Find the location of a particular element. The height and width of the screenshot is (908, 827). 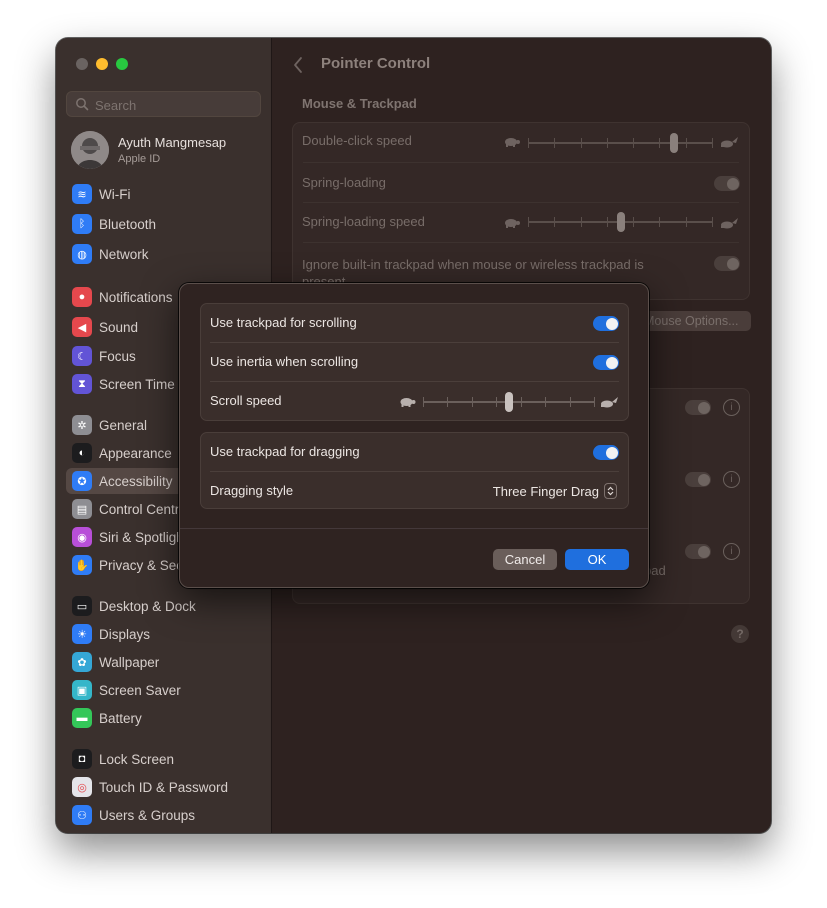

dragging-style-popup: Three Finger Drag is located at coordinates (555, 491).